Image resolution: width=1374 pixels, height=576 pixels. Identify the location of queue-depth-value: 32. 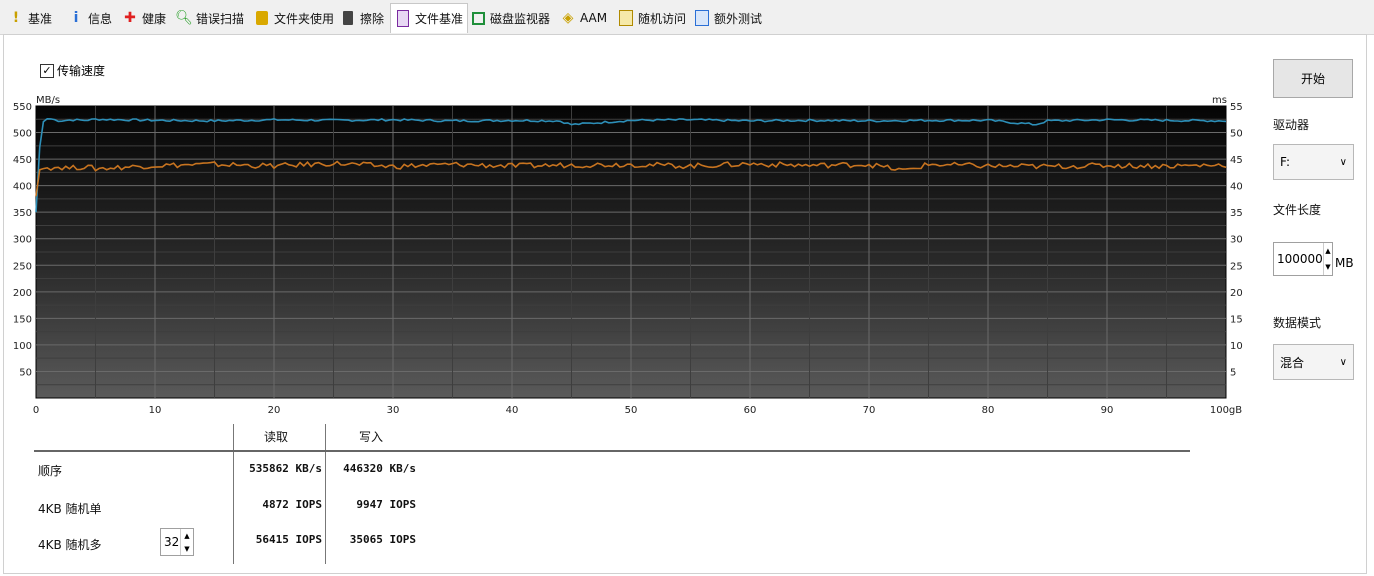
(172, 542).